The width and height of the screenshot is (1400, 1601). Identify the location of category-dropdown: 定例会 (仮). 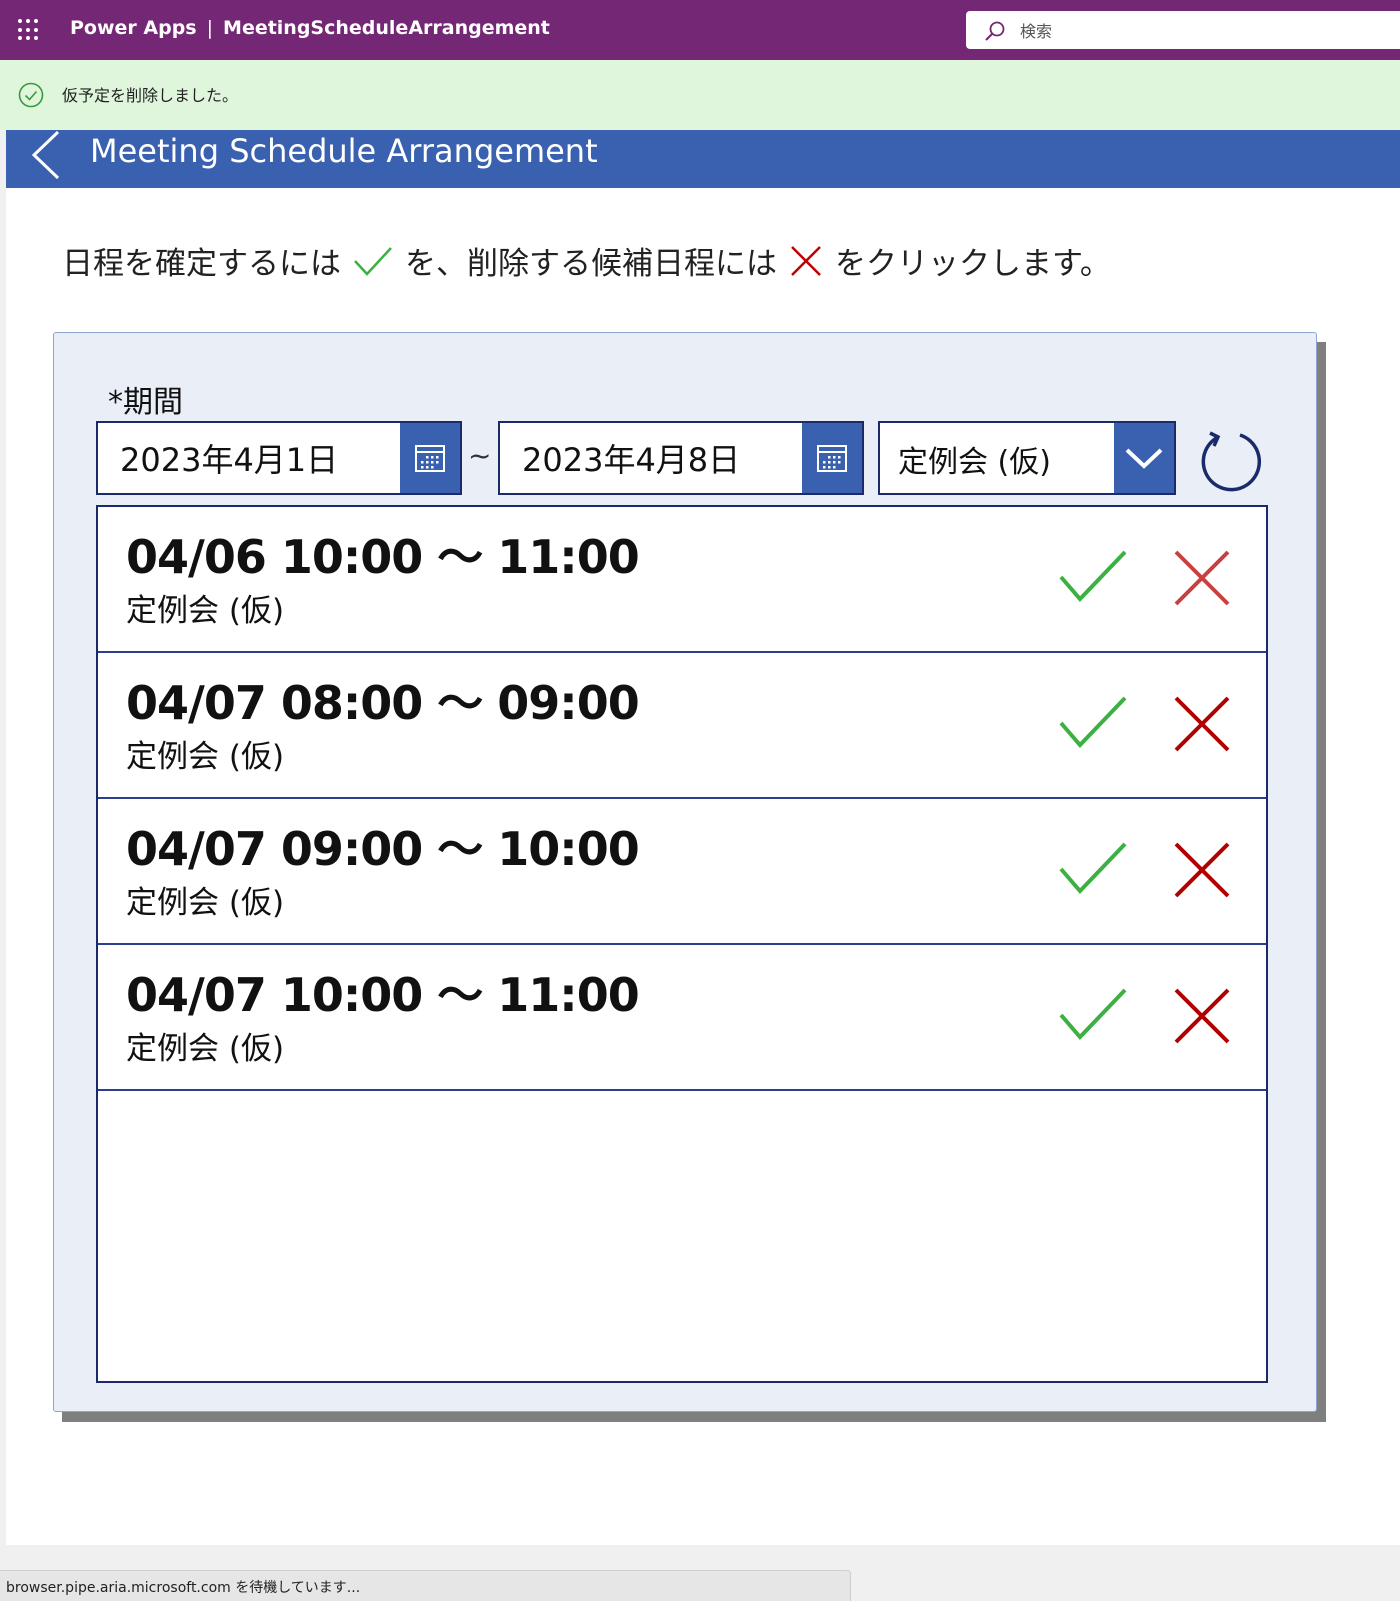
(1027, 458).